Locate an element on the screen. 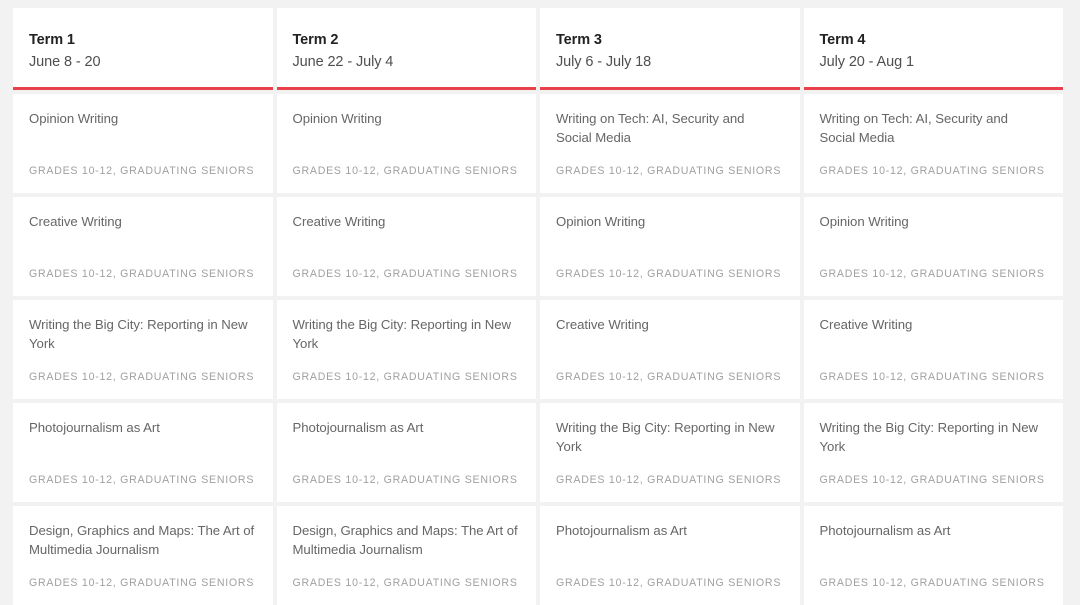  term-dates: July 20 - Aug 1 is located at coordinates (867, 62).